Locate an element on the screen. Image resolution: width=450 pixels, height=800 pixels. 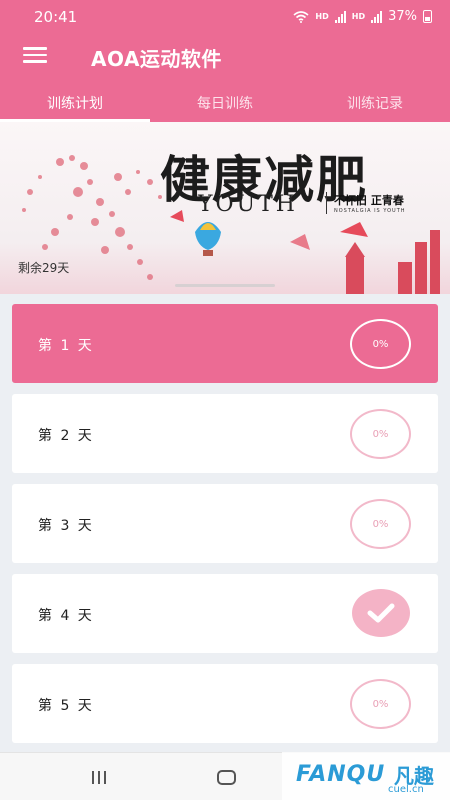
banner-divider is located at coordinates (326, 203).